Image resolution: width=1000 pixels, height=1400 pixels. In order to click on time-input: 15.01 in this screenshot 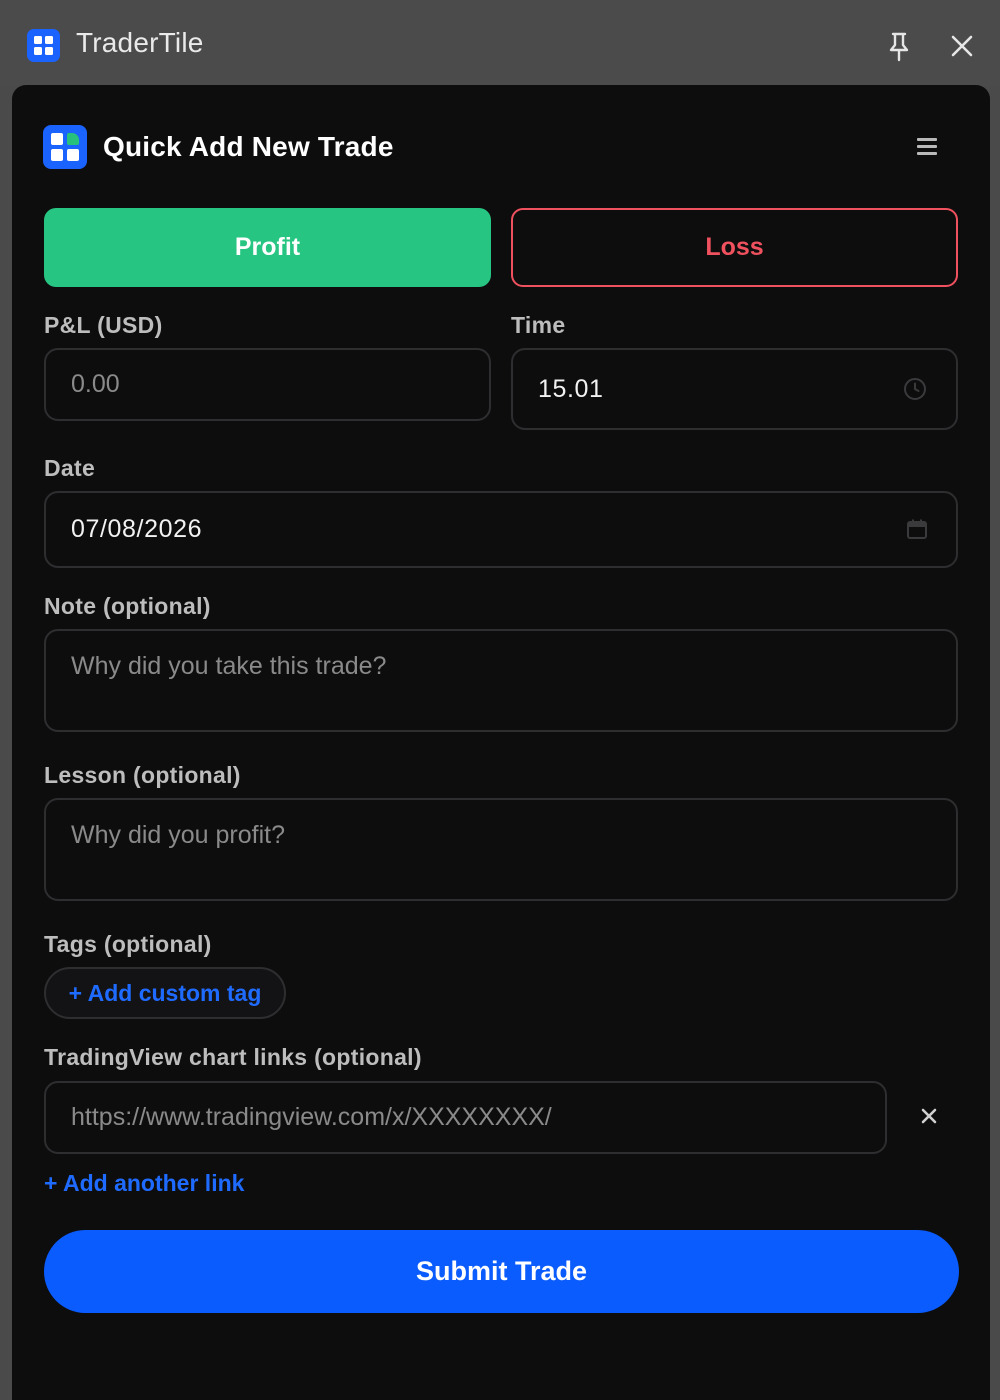, I will do `click(734, 389)`.